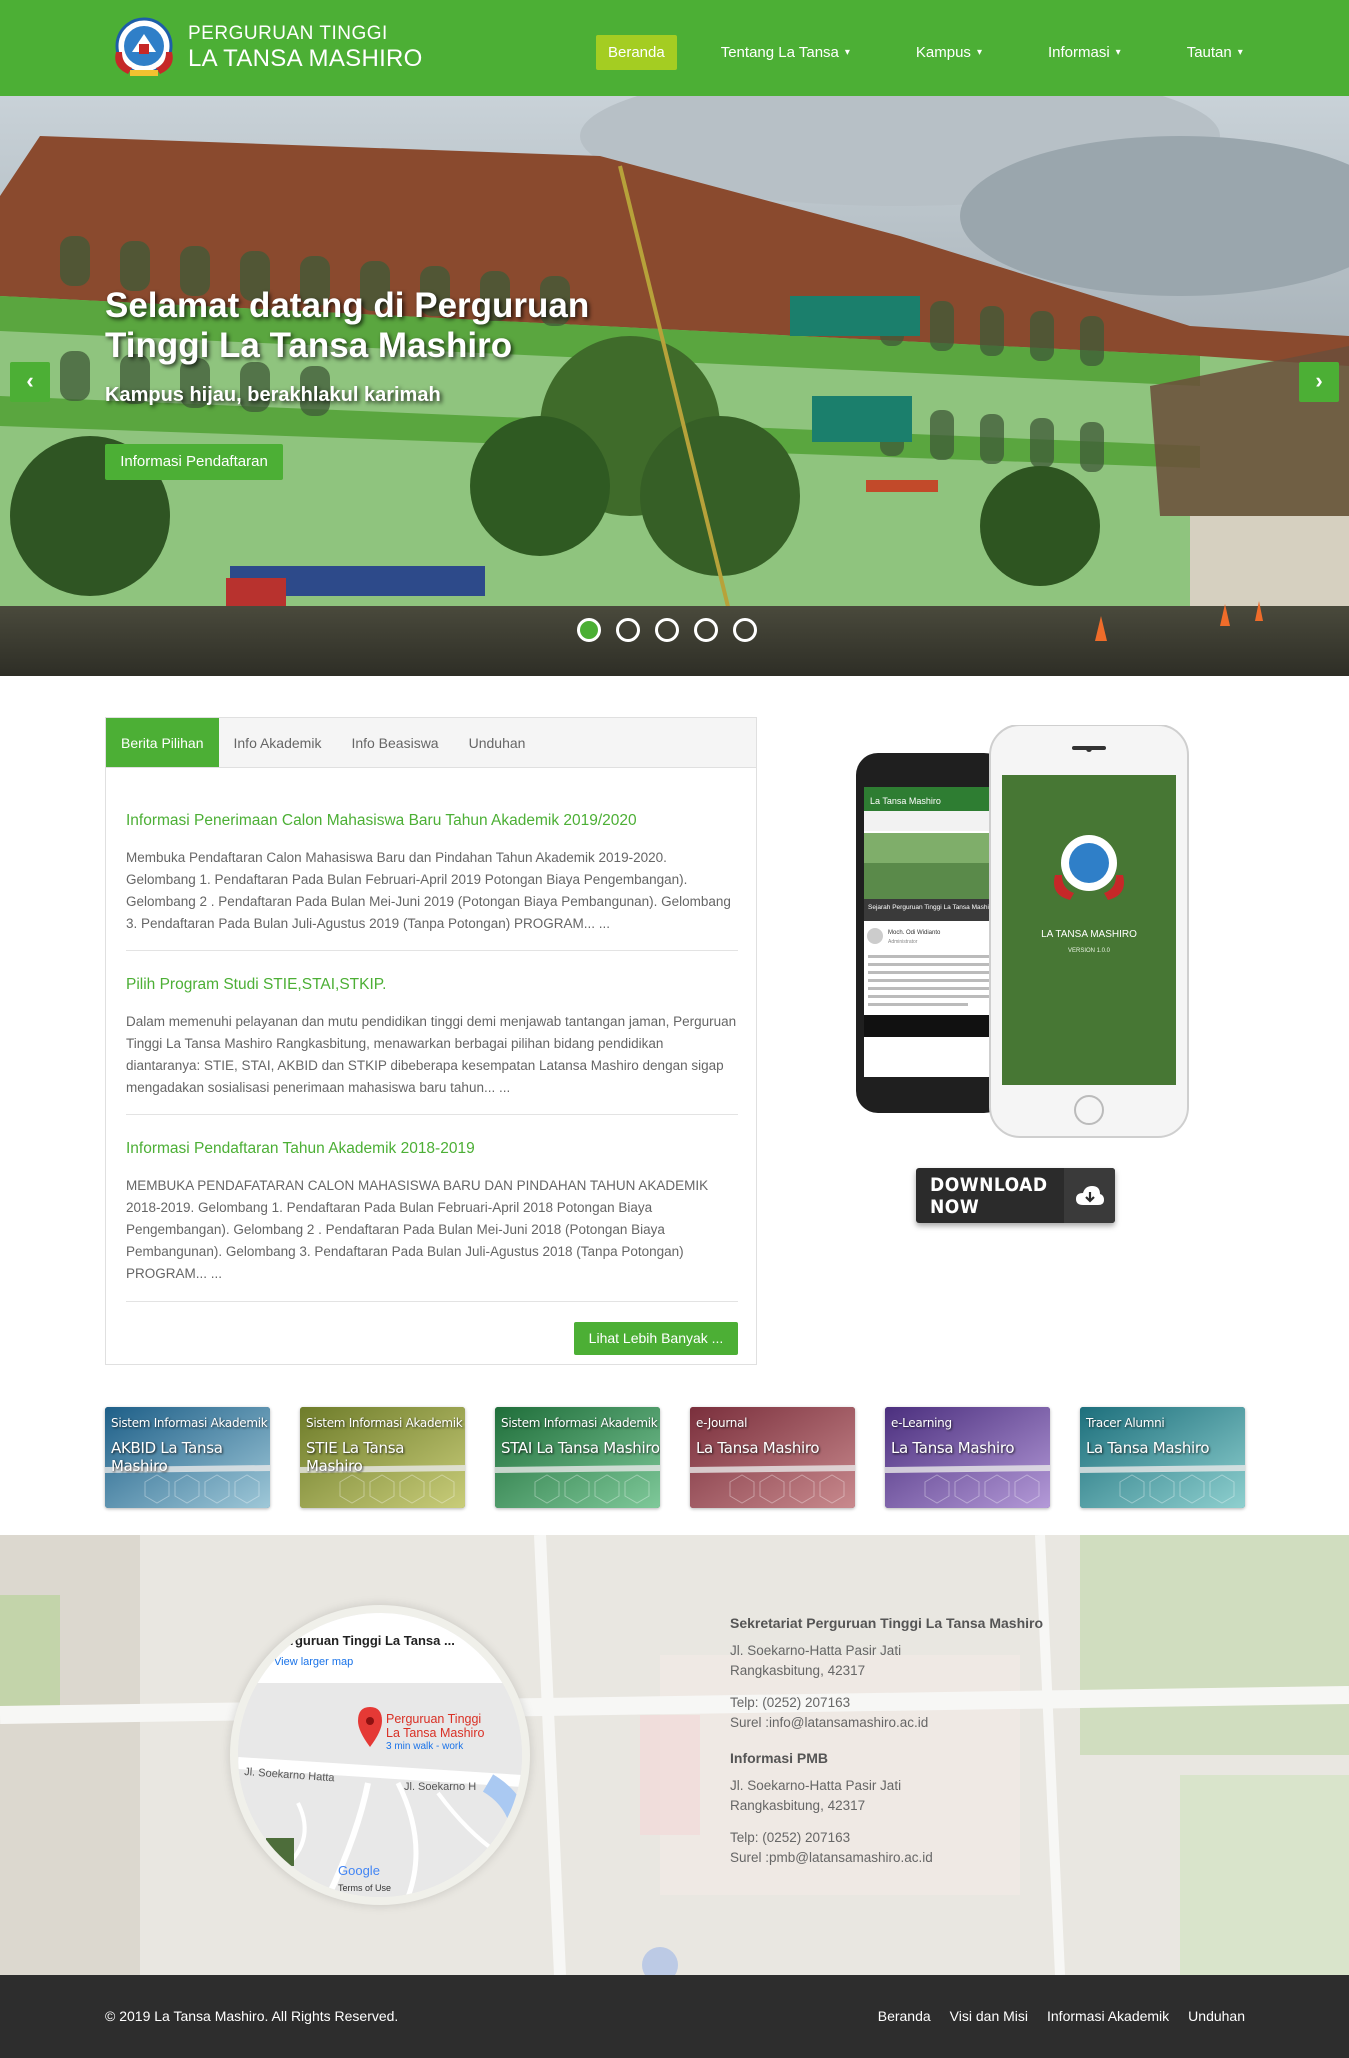  What do you see at coordinates (1089, 934) in the screenshot?
I see `app-splash-title: LA TANSA MASHIRO` at bounding box center [1089, 934].